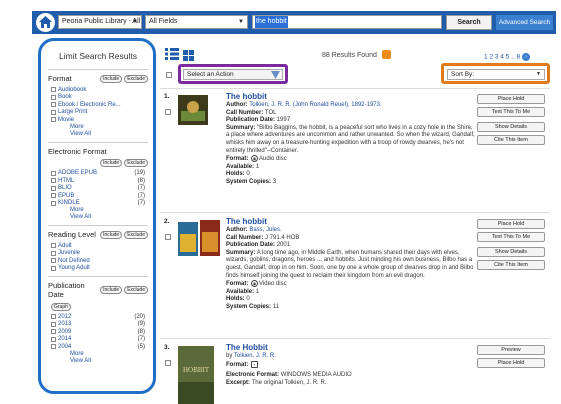 The image size is (561, 404). I want to click on option-label: Young Adult, so click(74, 268).